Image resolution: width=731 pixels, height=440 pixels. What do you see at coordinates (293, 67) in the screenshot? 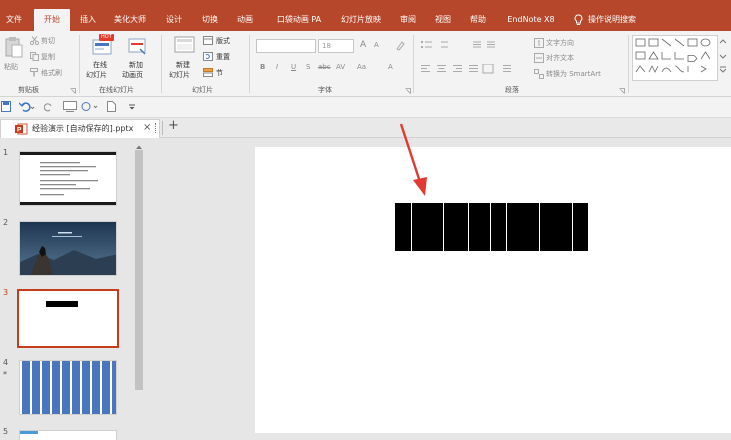
I see `underline-button: U` at bounding box center [293, 67].